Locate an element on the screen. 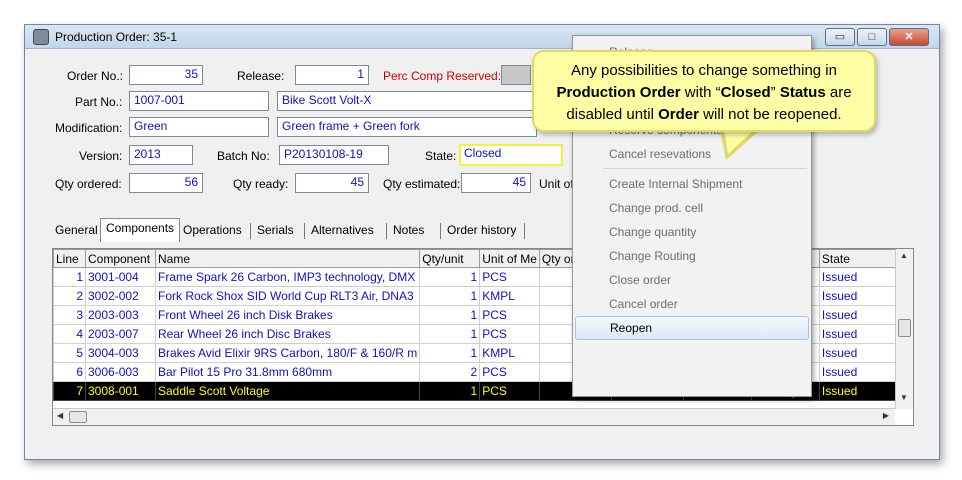  cell-line: 1 is located at coordinates (69, 277).